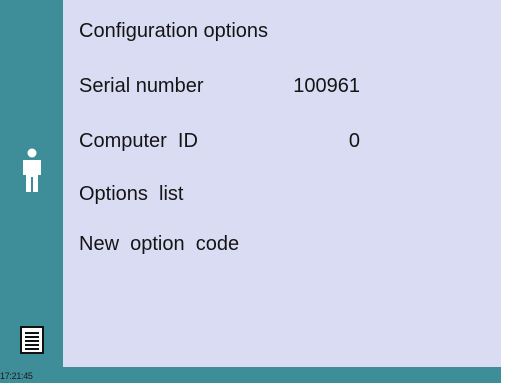  What do you see at coordinates (159, 244) in the screenshot?
I see `menu-item-new-option-code: New option code` at bounding box center [159, 244].